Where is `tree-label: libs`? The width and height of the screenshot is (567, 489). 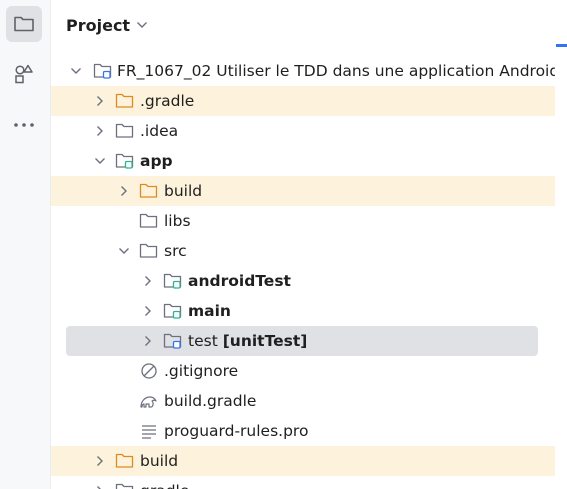 tree-label: libs is located at coordinates (177, 221).